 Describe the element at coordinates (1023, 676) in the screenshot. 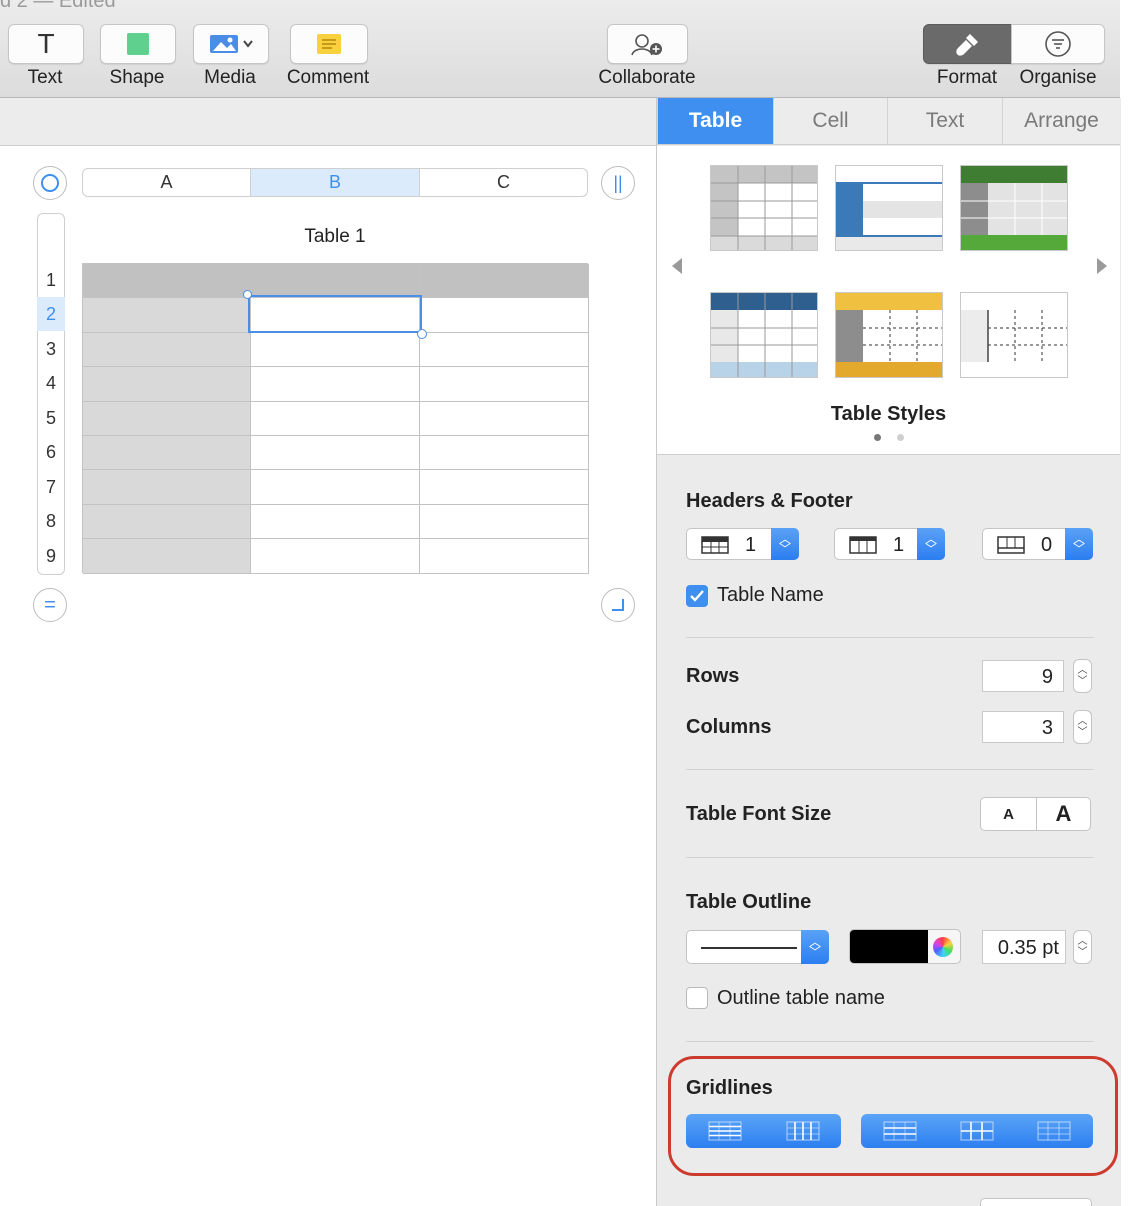

I see `rows-field: 9` at that location.